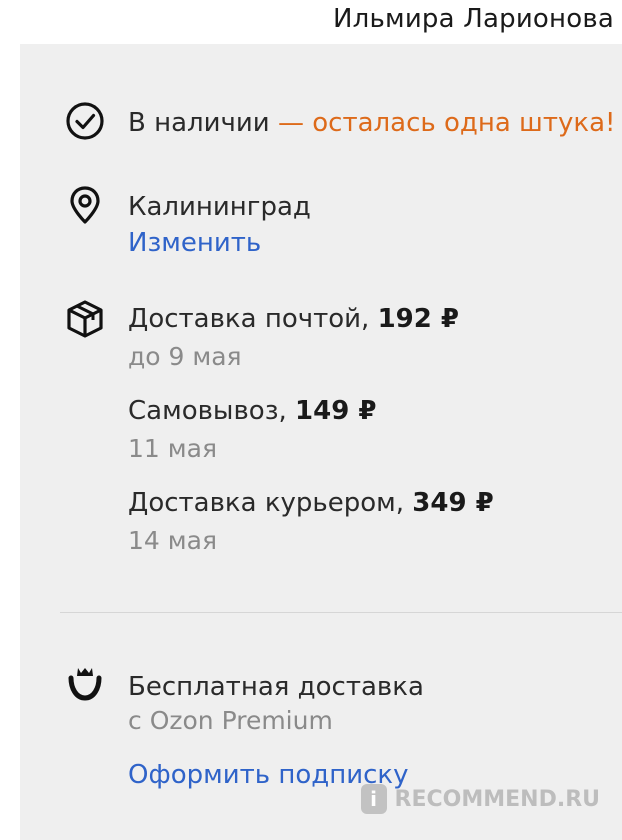 This screenshot has height=840, width=622. Describe the element at coordinates (212, 411) in the screenshot. I see `delivery-option-label: Самовывоз,` at that location.